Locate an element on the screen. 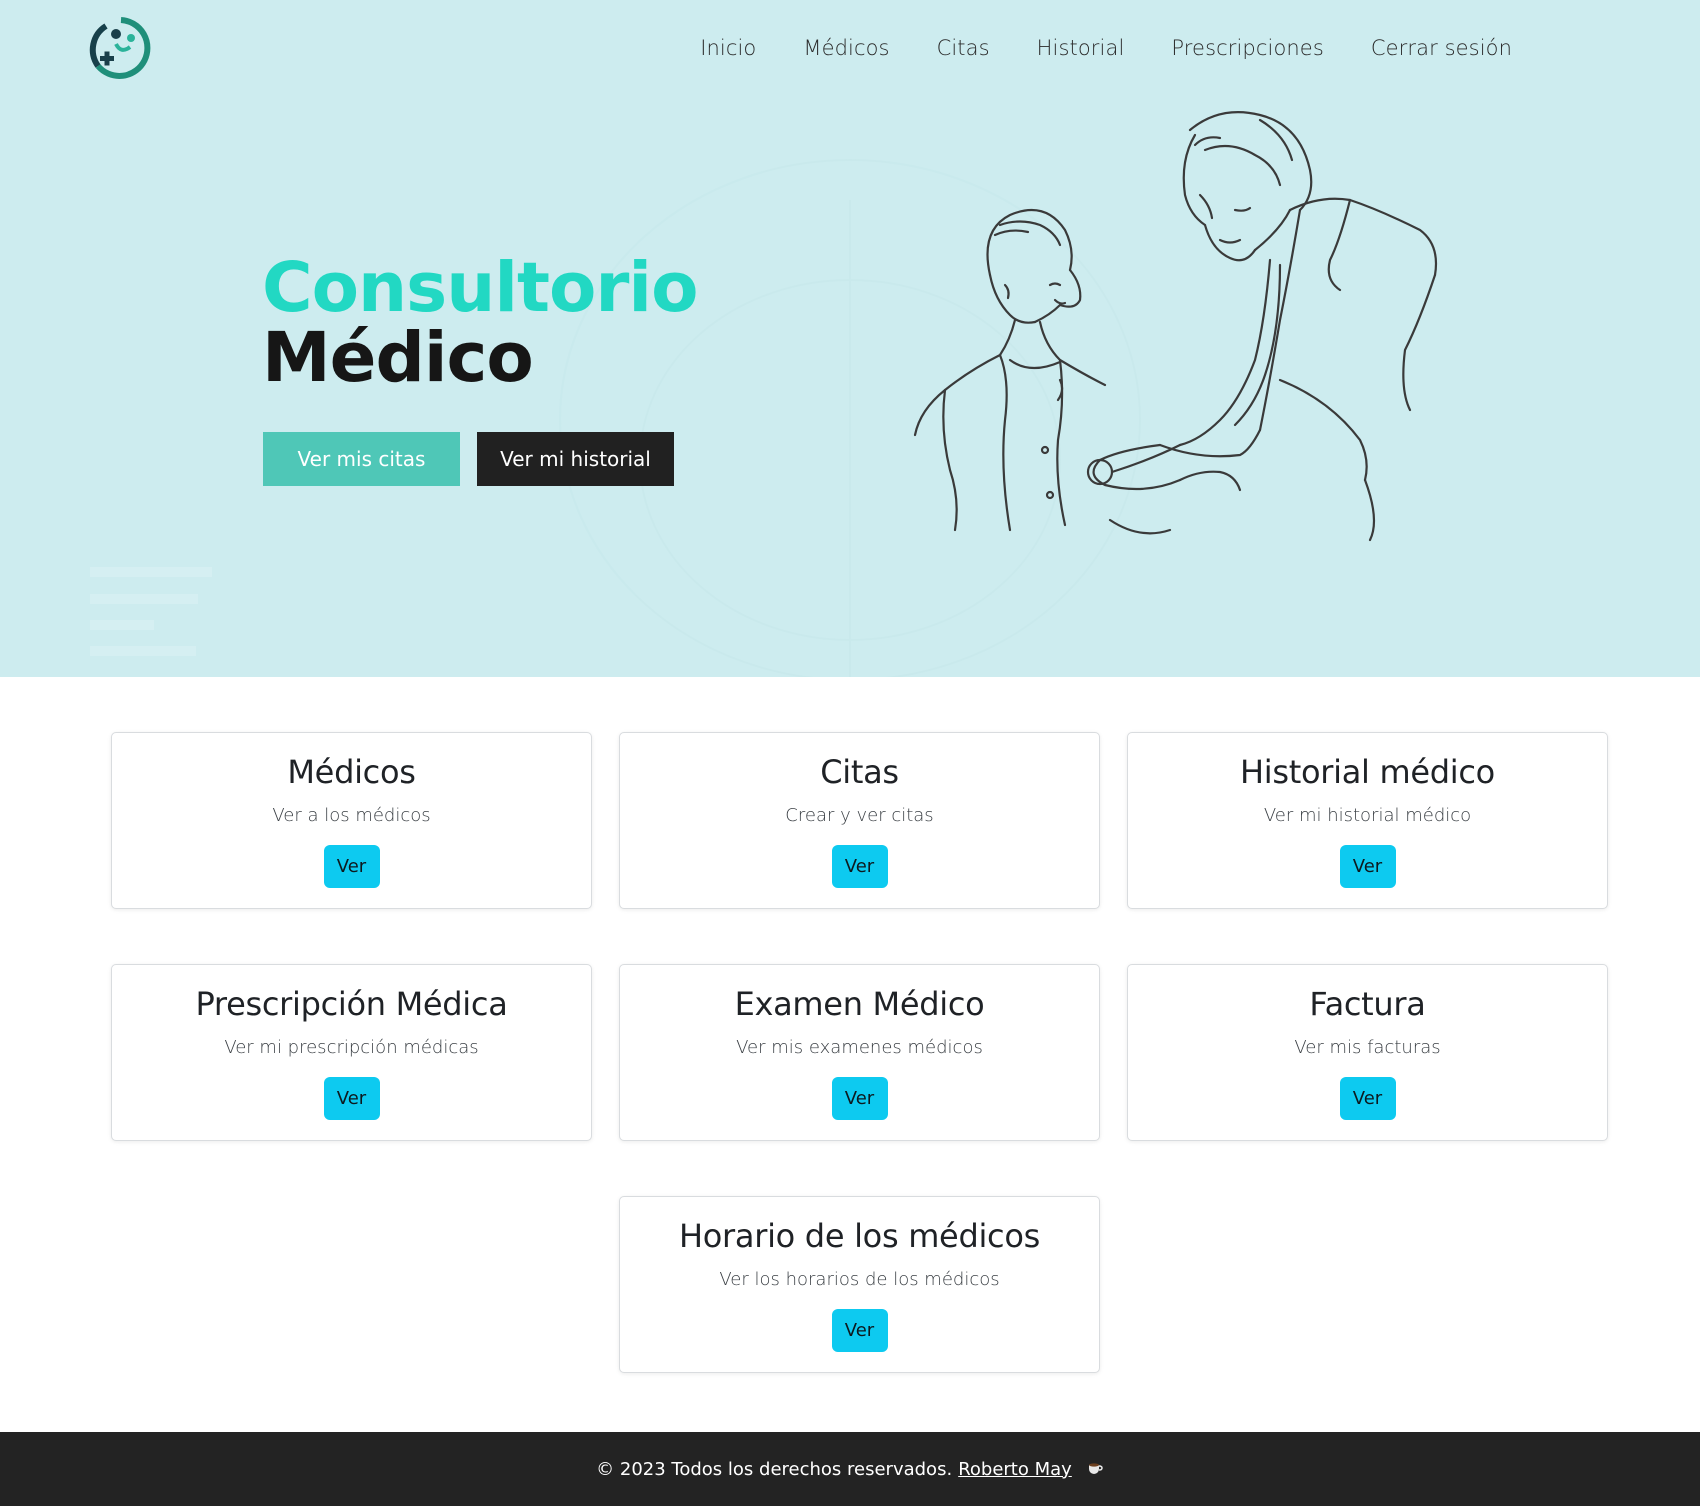 Image resolution: width=1700 pixels, height=1506 pixels. hero-title-line1: Consultorio is located at coordinates (480, 288).